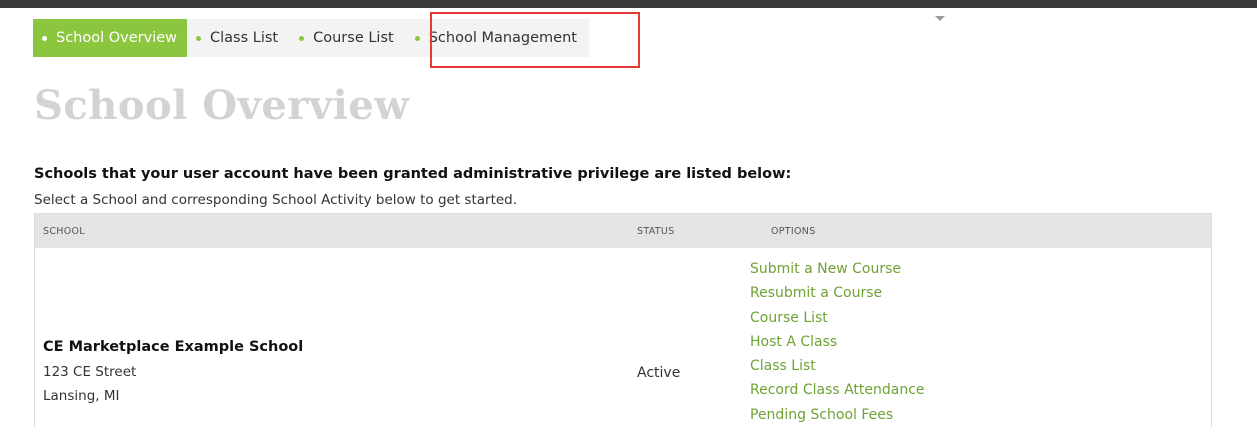 This screenshot has height=427, width=1257. I want to click on option-host-class-link: Host A Class, so click(837, 342).